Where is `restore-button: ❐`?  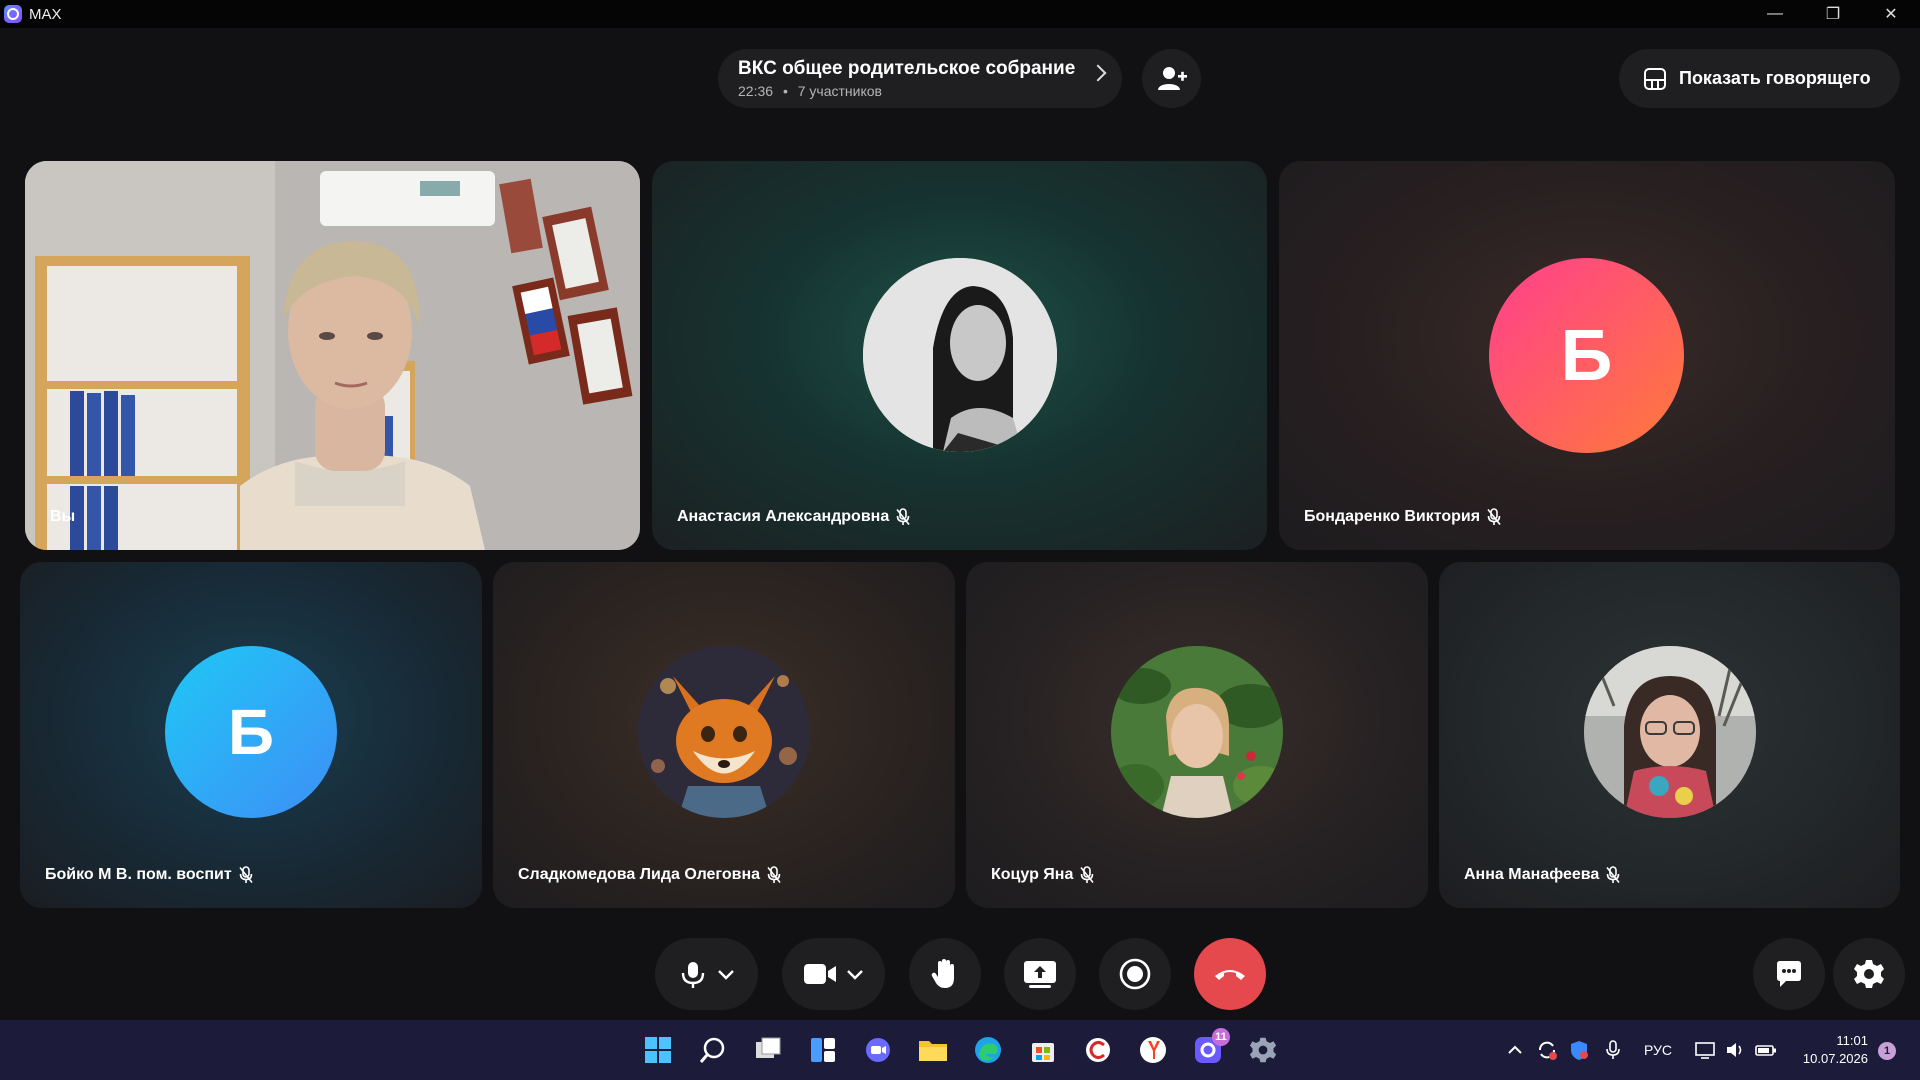 restore-button: ❐ is located at coordinates (1833, 14).